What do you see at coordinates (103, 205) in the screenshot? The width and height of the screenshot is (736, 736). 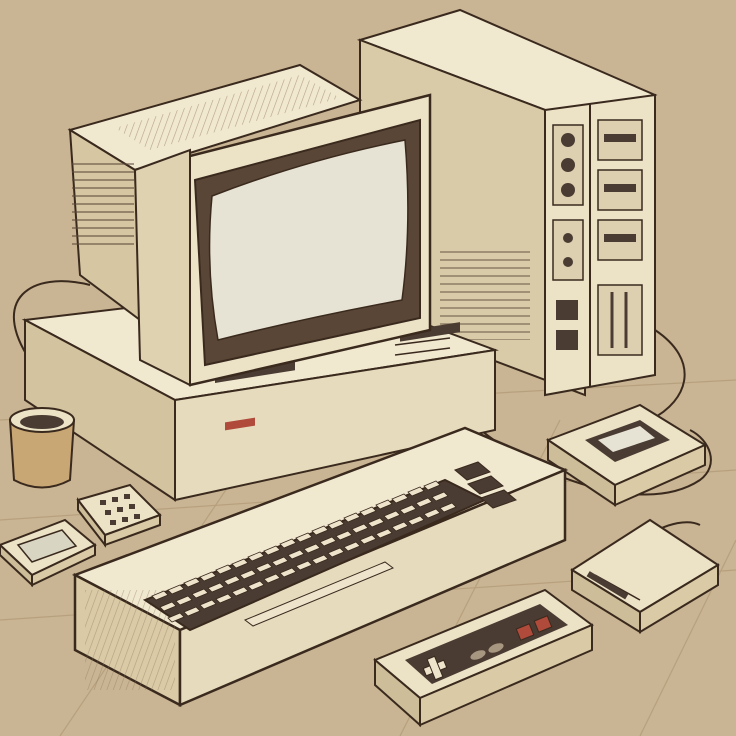 I see `monitor-vent-lines` at bounding box center [103, 205].